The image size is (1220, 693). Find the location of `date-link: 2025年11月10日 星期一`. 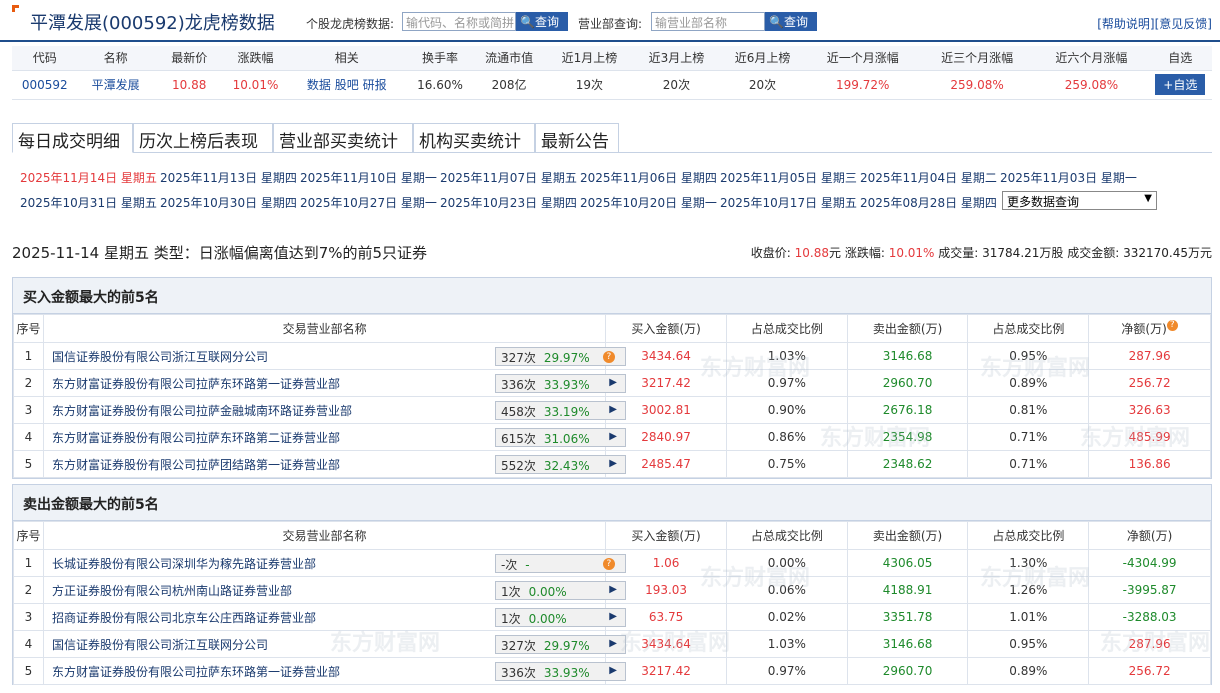

date-link: 2025年11月10日 星期一 is located at coordinates (368, 177).